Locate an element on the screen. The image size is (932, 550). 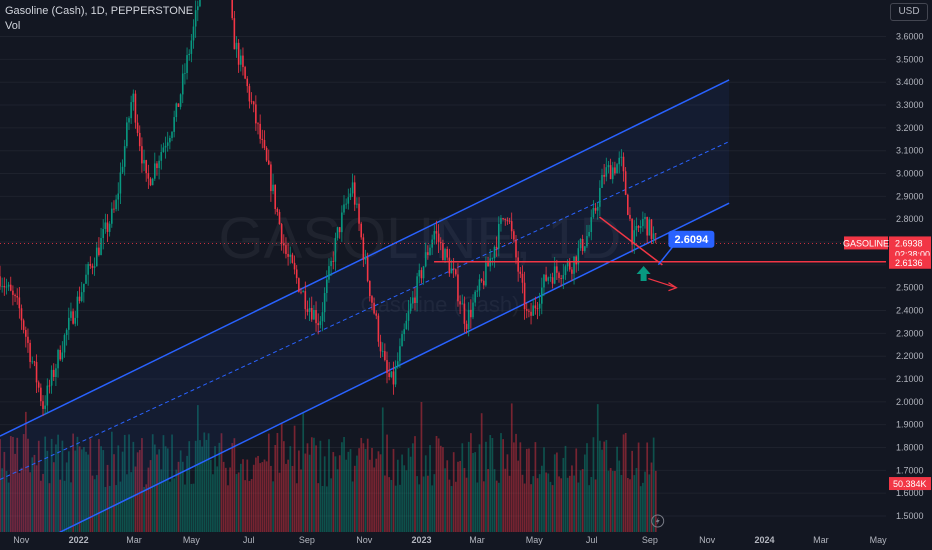
price-tick-label: 1.9000 is located at coordinates (910, 425).